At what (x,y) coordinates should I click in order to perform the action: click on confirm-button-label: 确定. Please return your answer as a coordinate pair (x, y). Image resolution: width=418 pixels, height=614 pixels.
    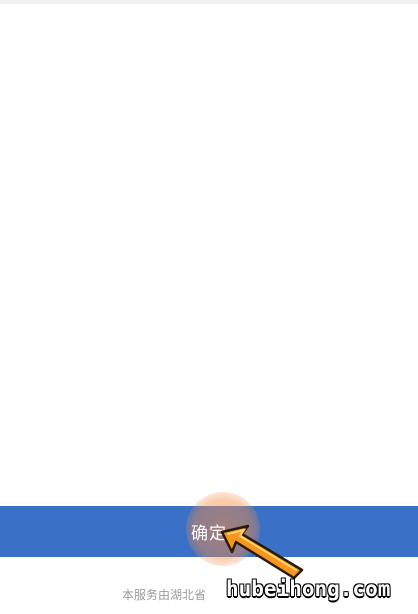
    Looking at the image, I should click on (209, 534).